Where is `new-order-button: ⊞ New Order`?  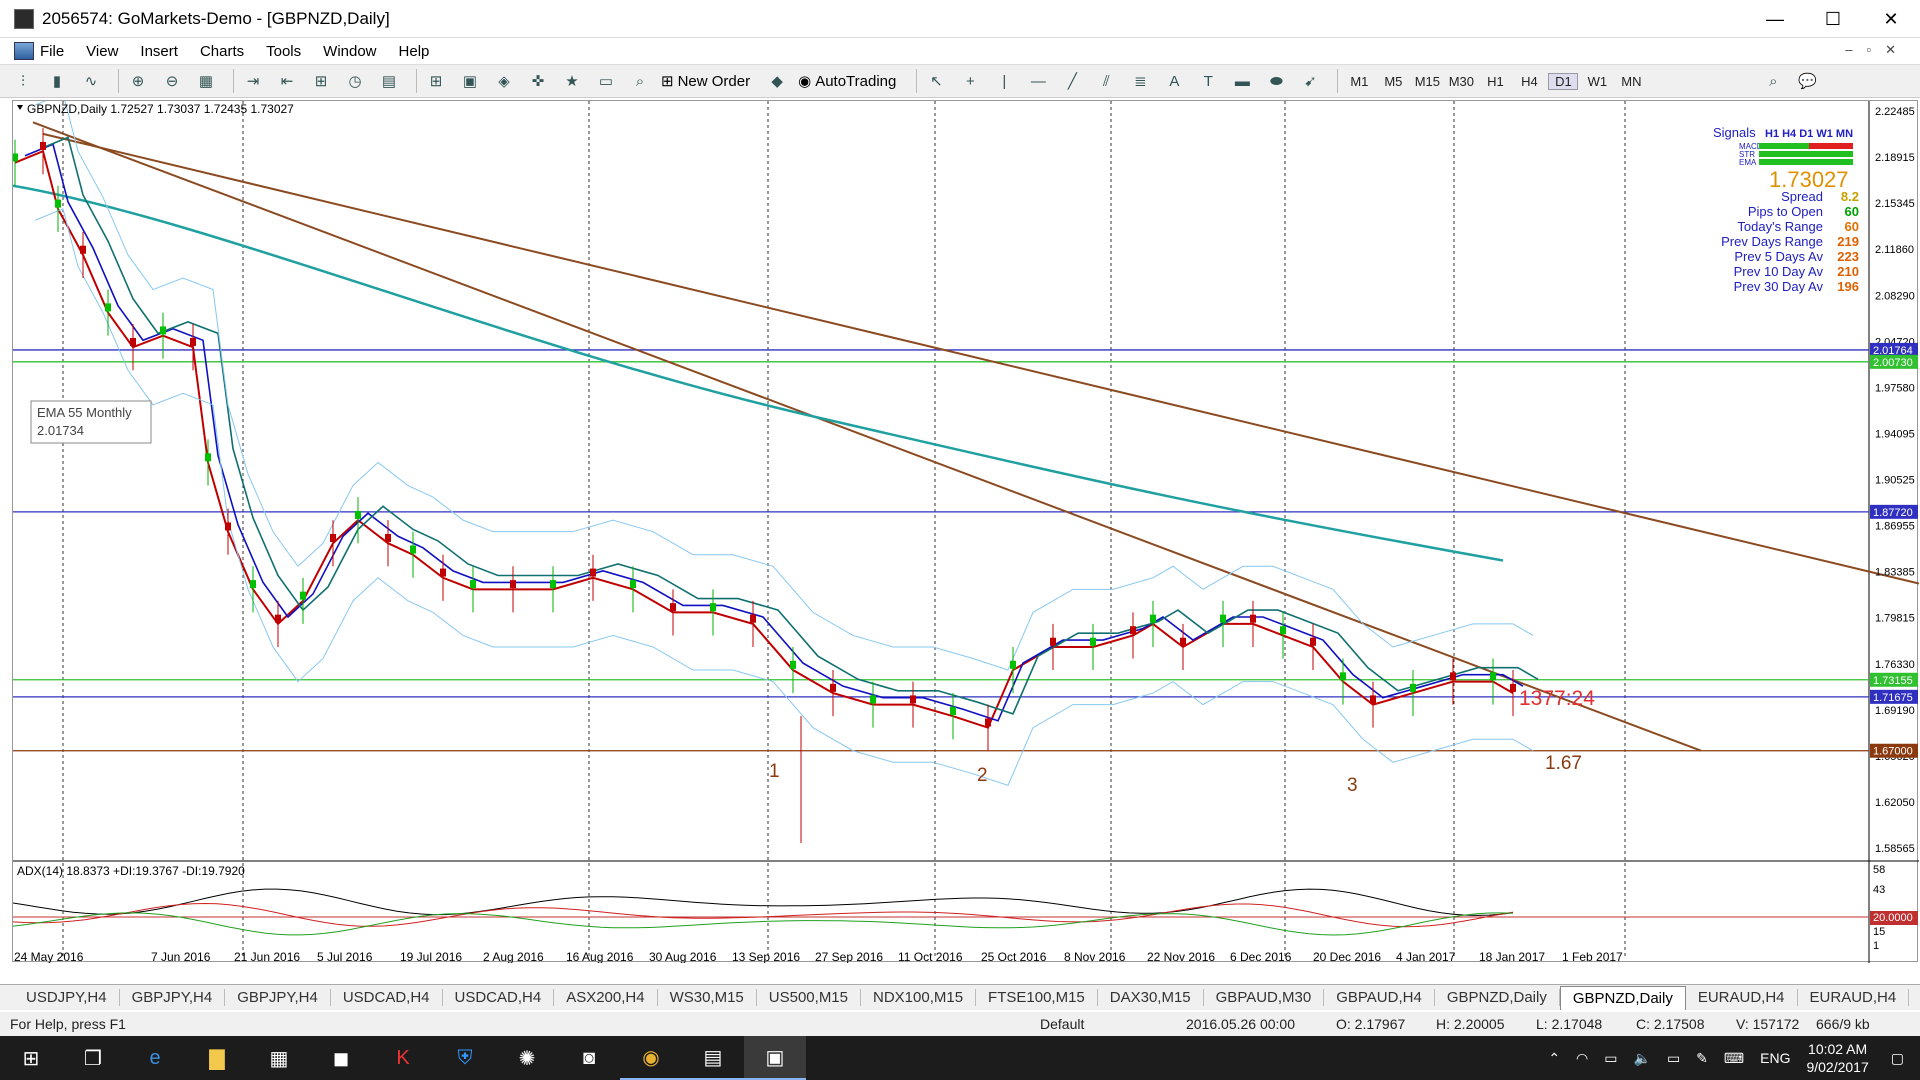 new-order-button: ⊞ New Order is located at coordinates (705, 81).